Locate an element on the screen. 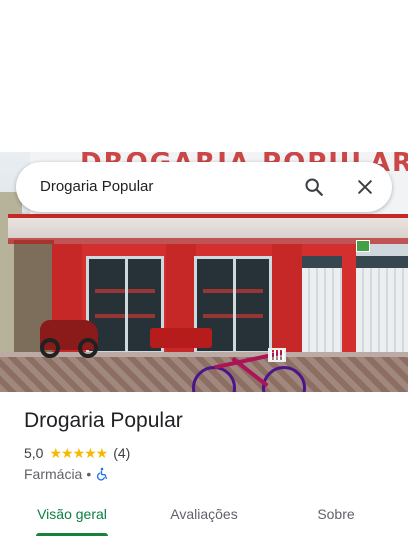 This screenshot has height=544, width=408. star-rating-icon: ★★★★★ is located at coordinates (78, 452).